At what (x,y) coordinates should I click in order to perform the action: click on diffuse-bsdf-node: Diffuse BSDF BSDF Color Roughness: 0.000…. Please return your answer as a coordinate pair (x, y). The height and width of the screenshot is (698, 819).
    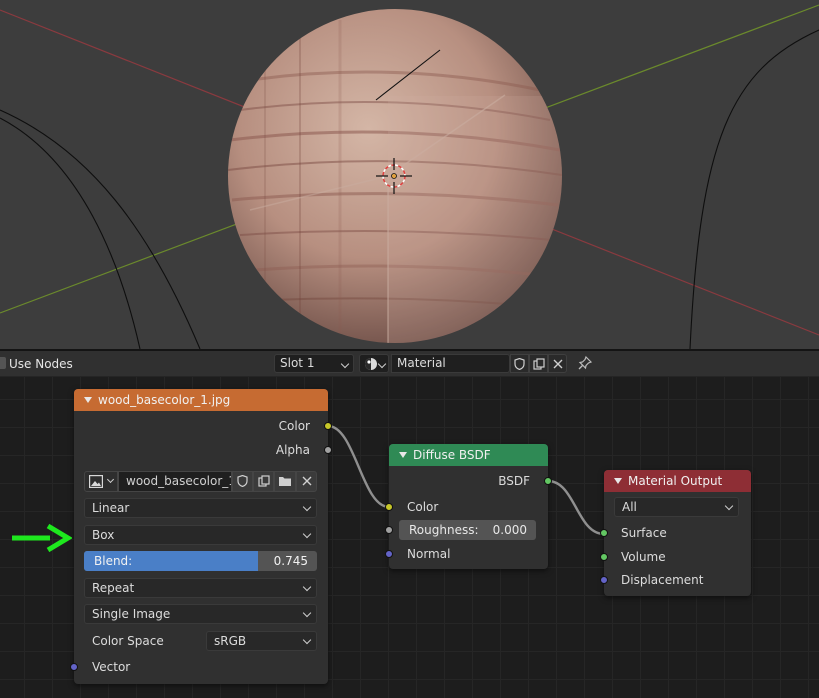
    Looking at the image, I should click on (468, 506).